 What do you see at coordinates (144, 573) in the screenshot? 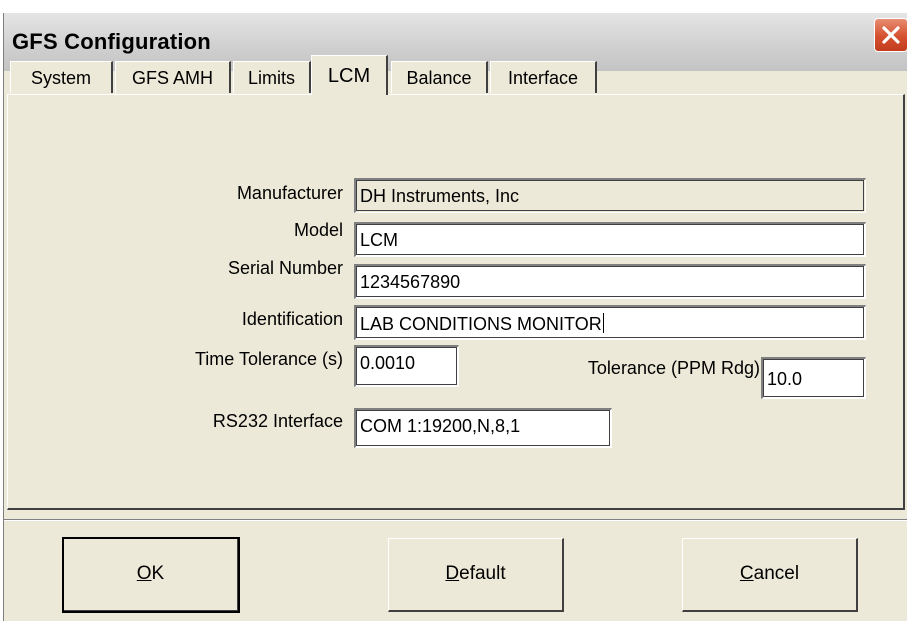
I see `ok-mnemonic: O` at bounding box center [144, 573].